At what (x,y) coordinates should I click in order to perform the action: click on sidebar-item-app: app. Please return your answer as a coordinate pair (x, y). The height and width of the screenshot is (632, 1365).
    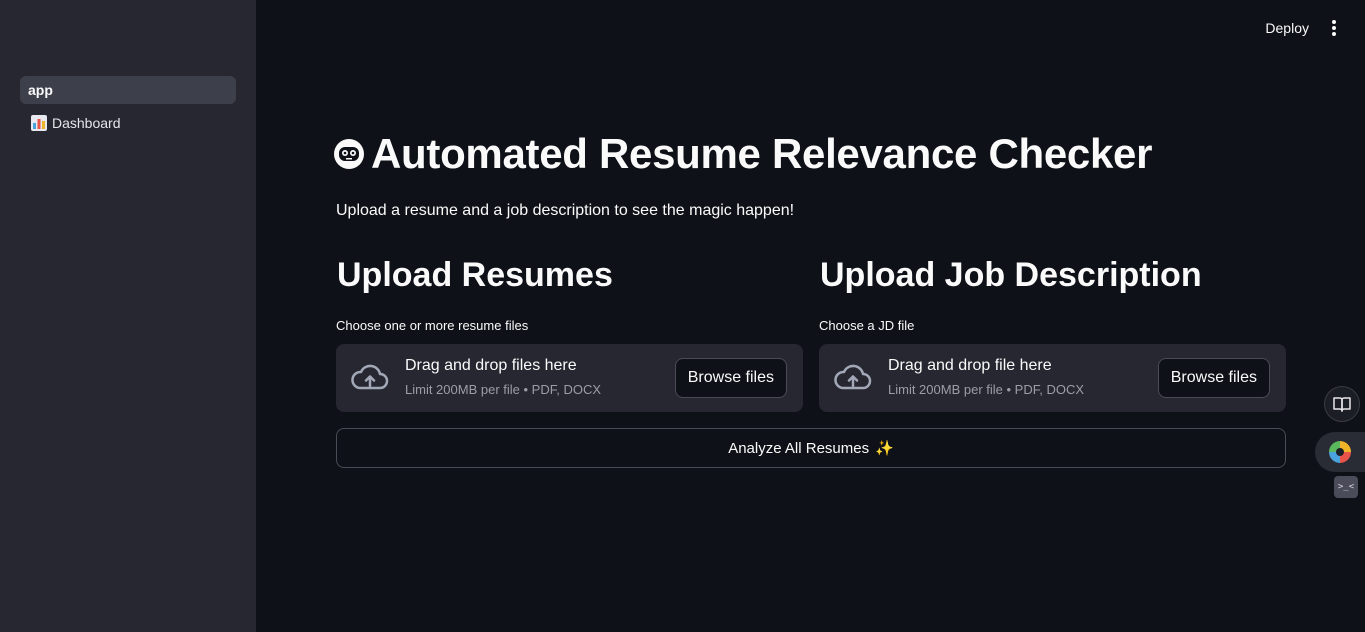
    Looking at the image, I should click on (128, 90).